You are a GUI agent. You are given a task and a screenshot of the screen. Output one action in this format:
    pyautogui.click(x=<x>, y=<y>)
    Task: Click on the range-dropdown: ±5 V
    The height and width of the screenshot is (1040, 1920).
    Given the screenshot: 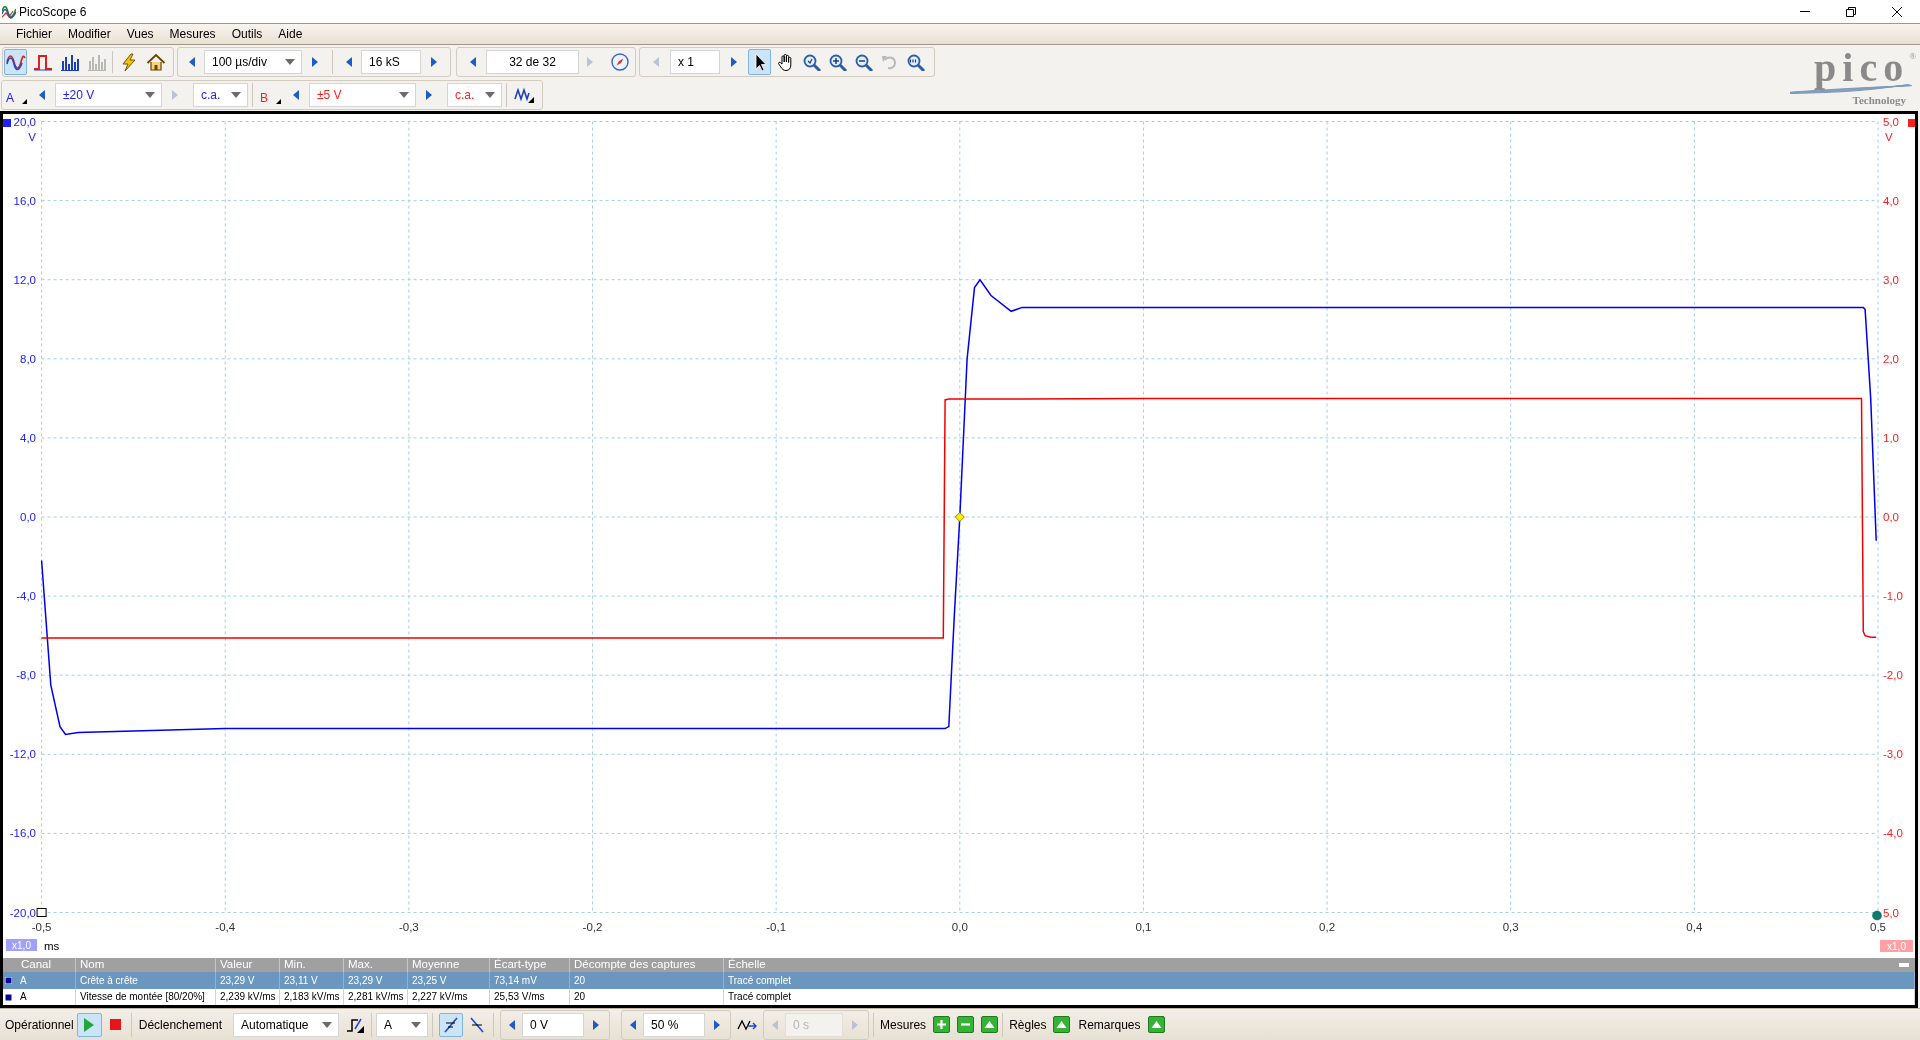 What is the action you would take?
    pyautogui.click(x=362, y=94)
    